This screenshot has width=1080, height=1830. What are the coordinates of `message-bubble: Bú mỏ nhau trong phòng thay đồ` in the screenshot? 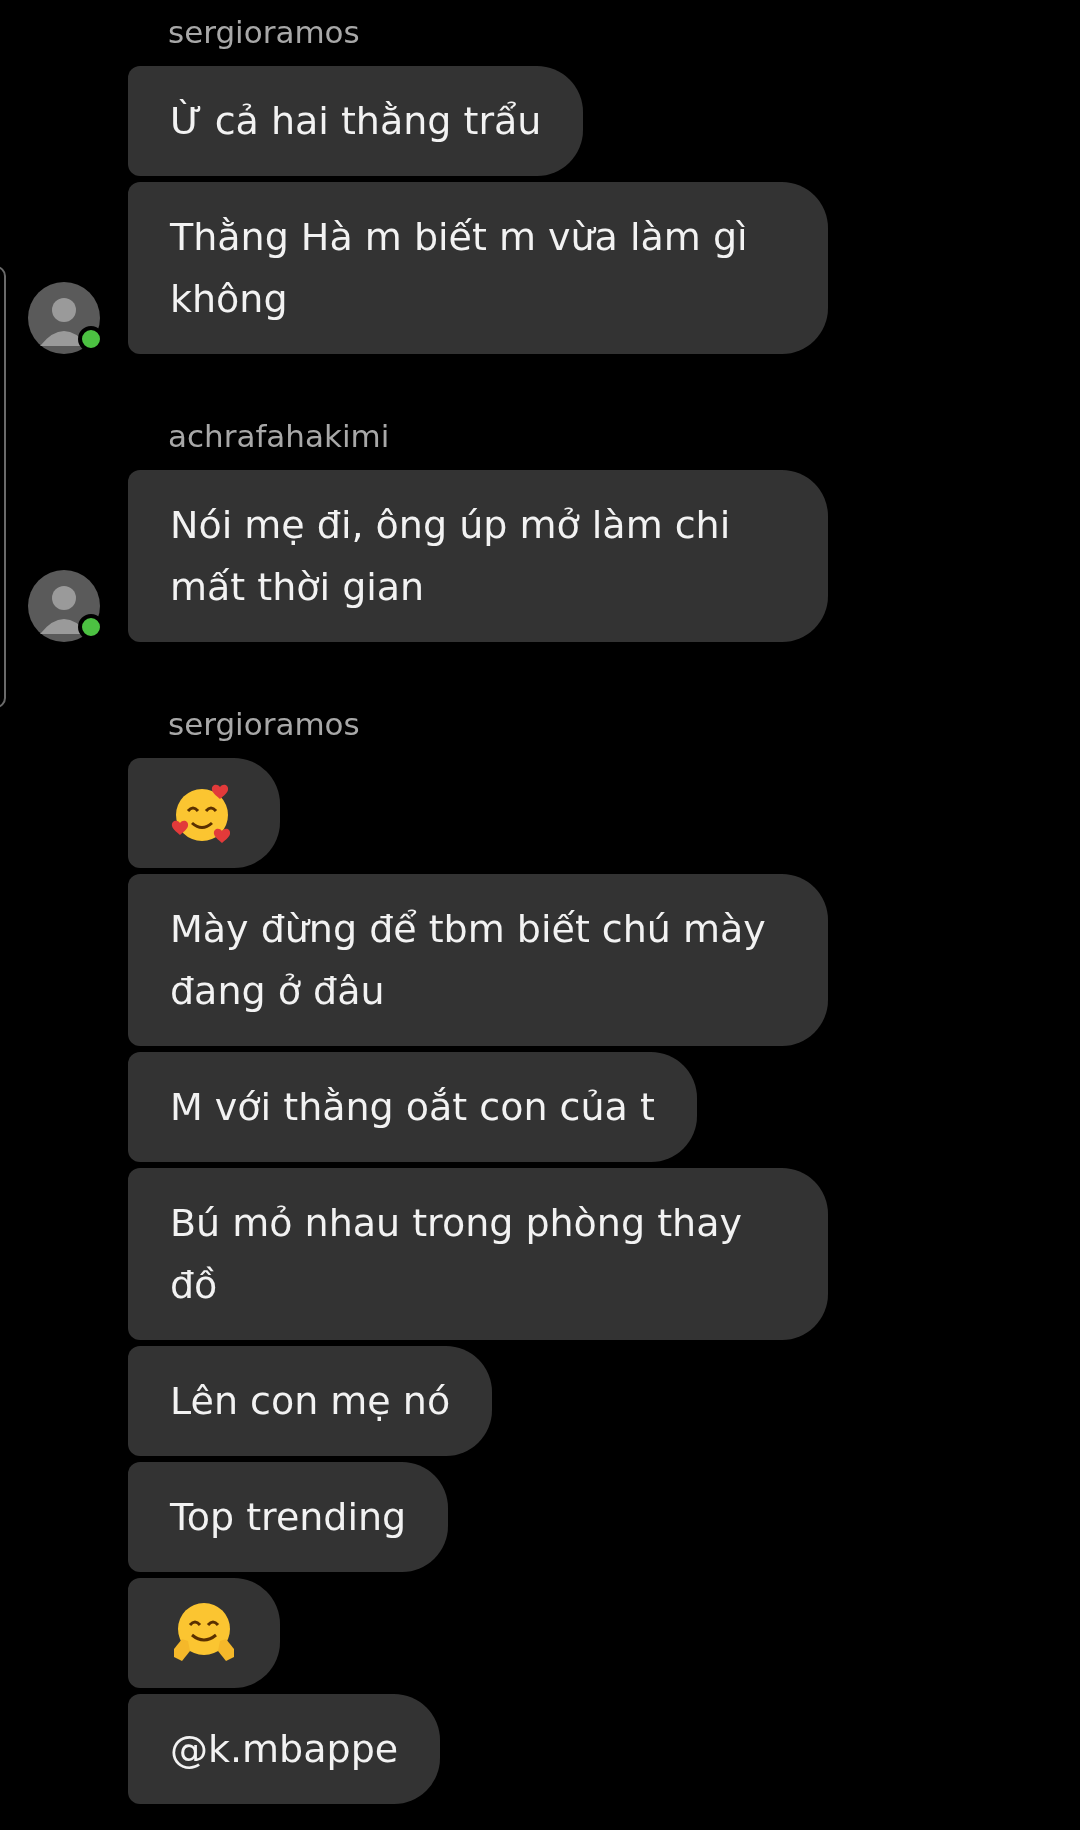 It's located at (478, 1254).